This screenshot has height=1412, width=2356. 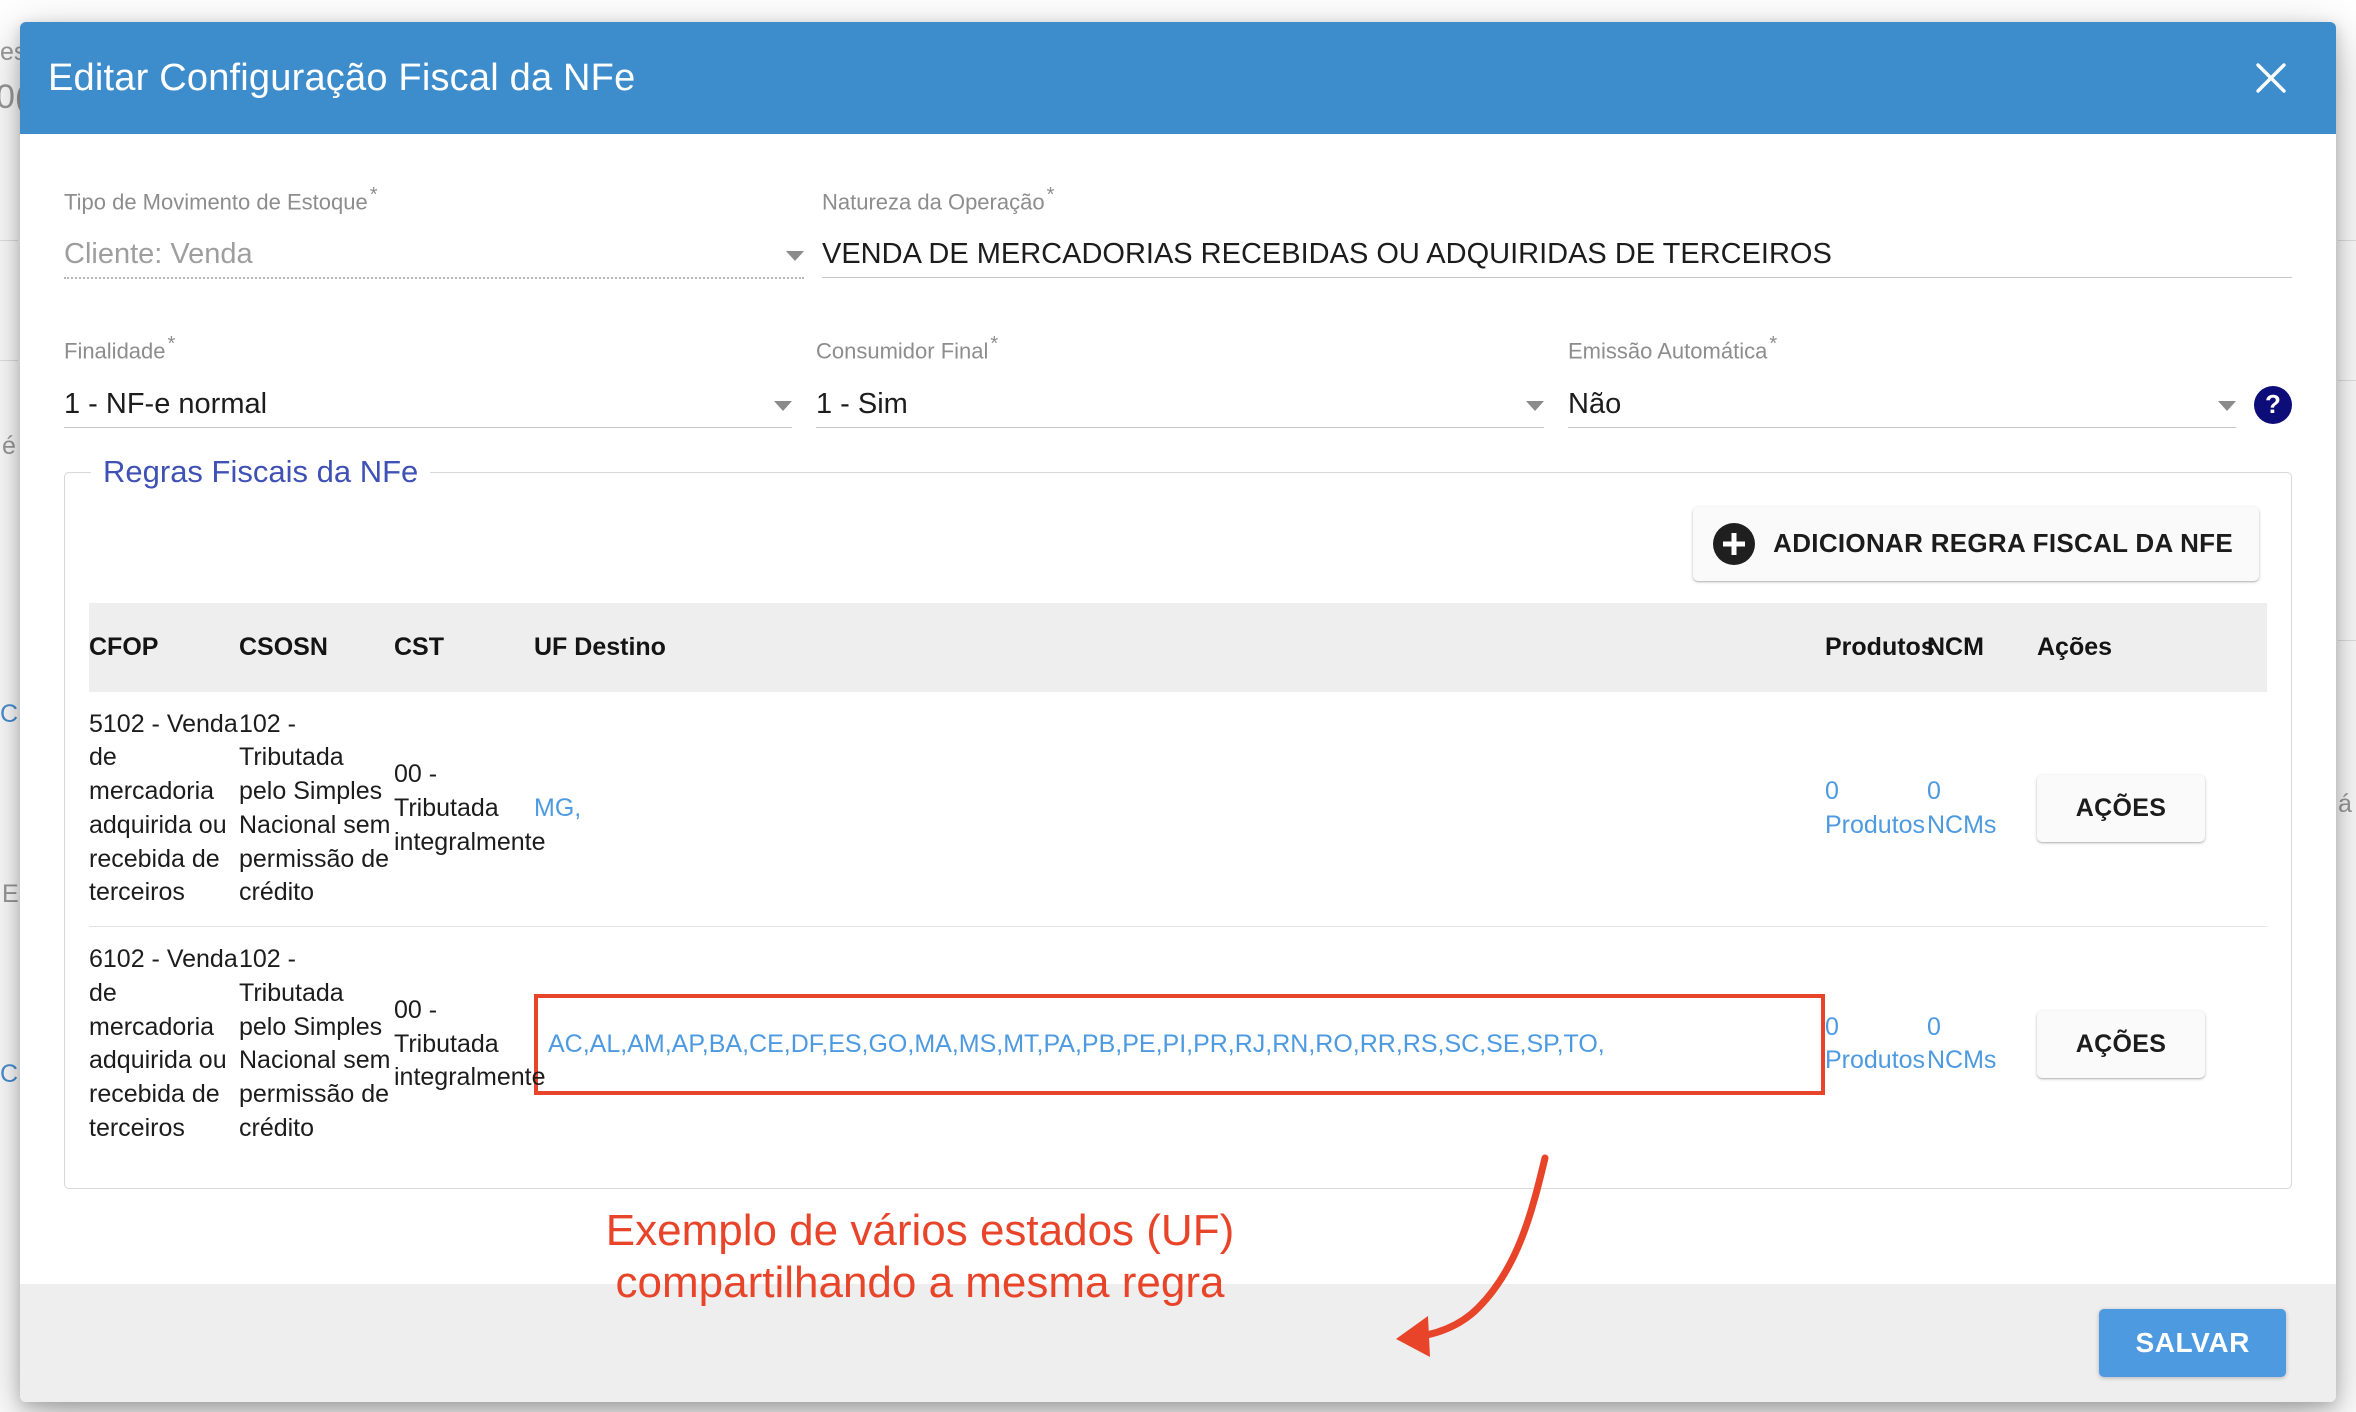 What do you see at coordinates (428, 348) in the screenshot?
I see `field-label-finalidade: Finalidade *` at bounding box center [428, 348].